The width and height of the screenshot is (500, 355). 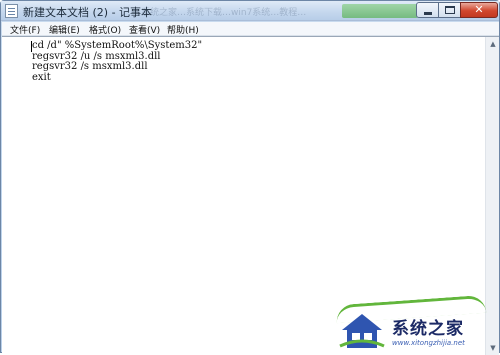 I want to click on watermark-title: 系统之家, so click(x=428, y=329).